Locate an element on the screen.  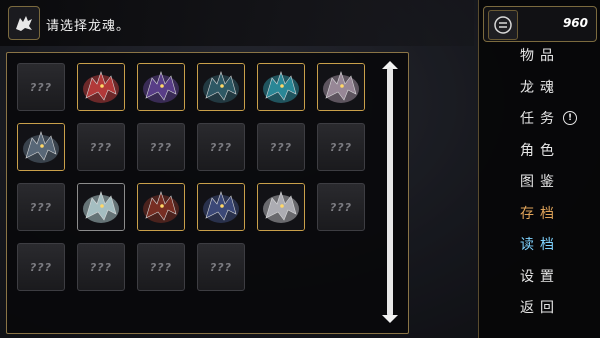
steel-dragon-icon is located at coordinates (41, 147).